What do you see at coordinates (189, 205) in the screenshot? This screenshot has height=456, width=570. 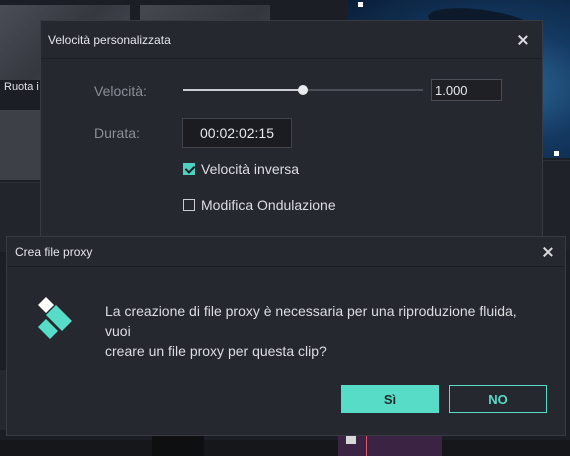 I see `ripple-edit-check-icon` at bounding box center [189, 205].